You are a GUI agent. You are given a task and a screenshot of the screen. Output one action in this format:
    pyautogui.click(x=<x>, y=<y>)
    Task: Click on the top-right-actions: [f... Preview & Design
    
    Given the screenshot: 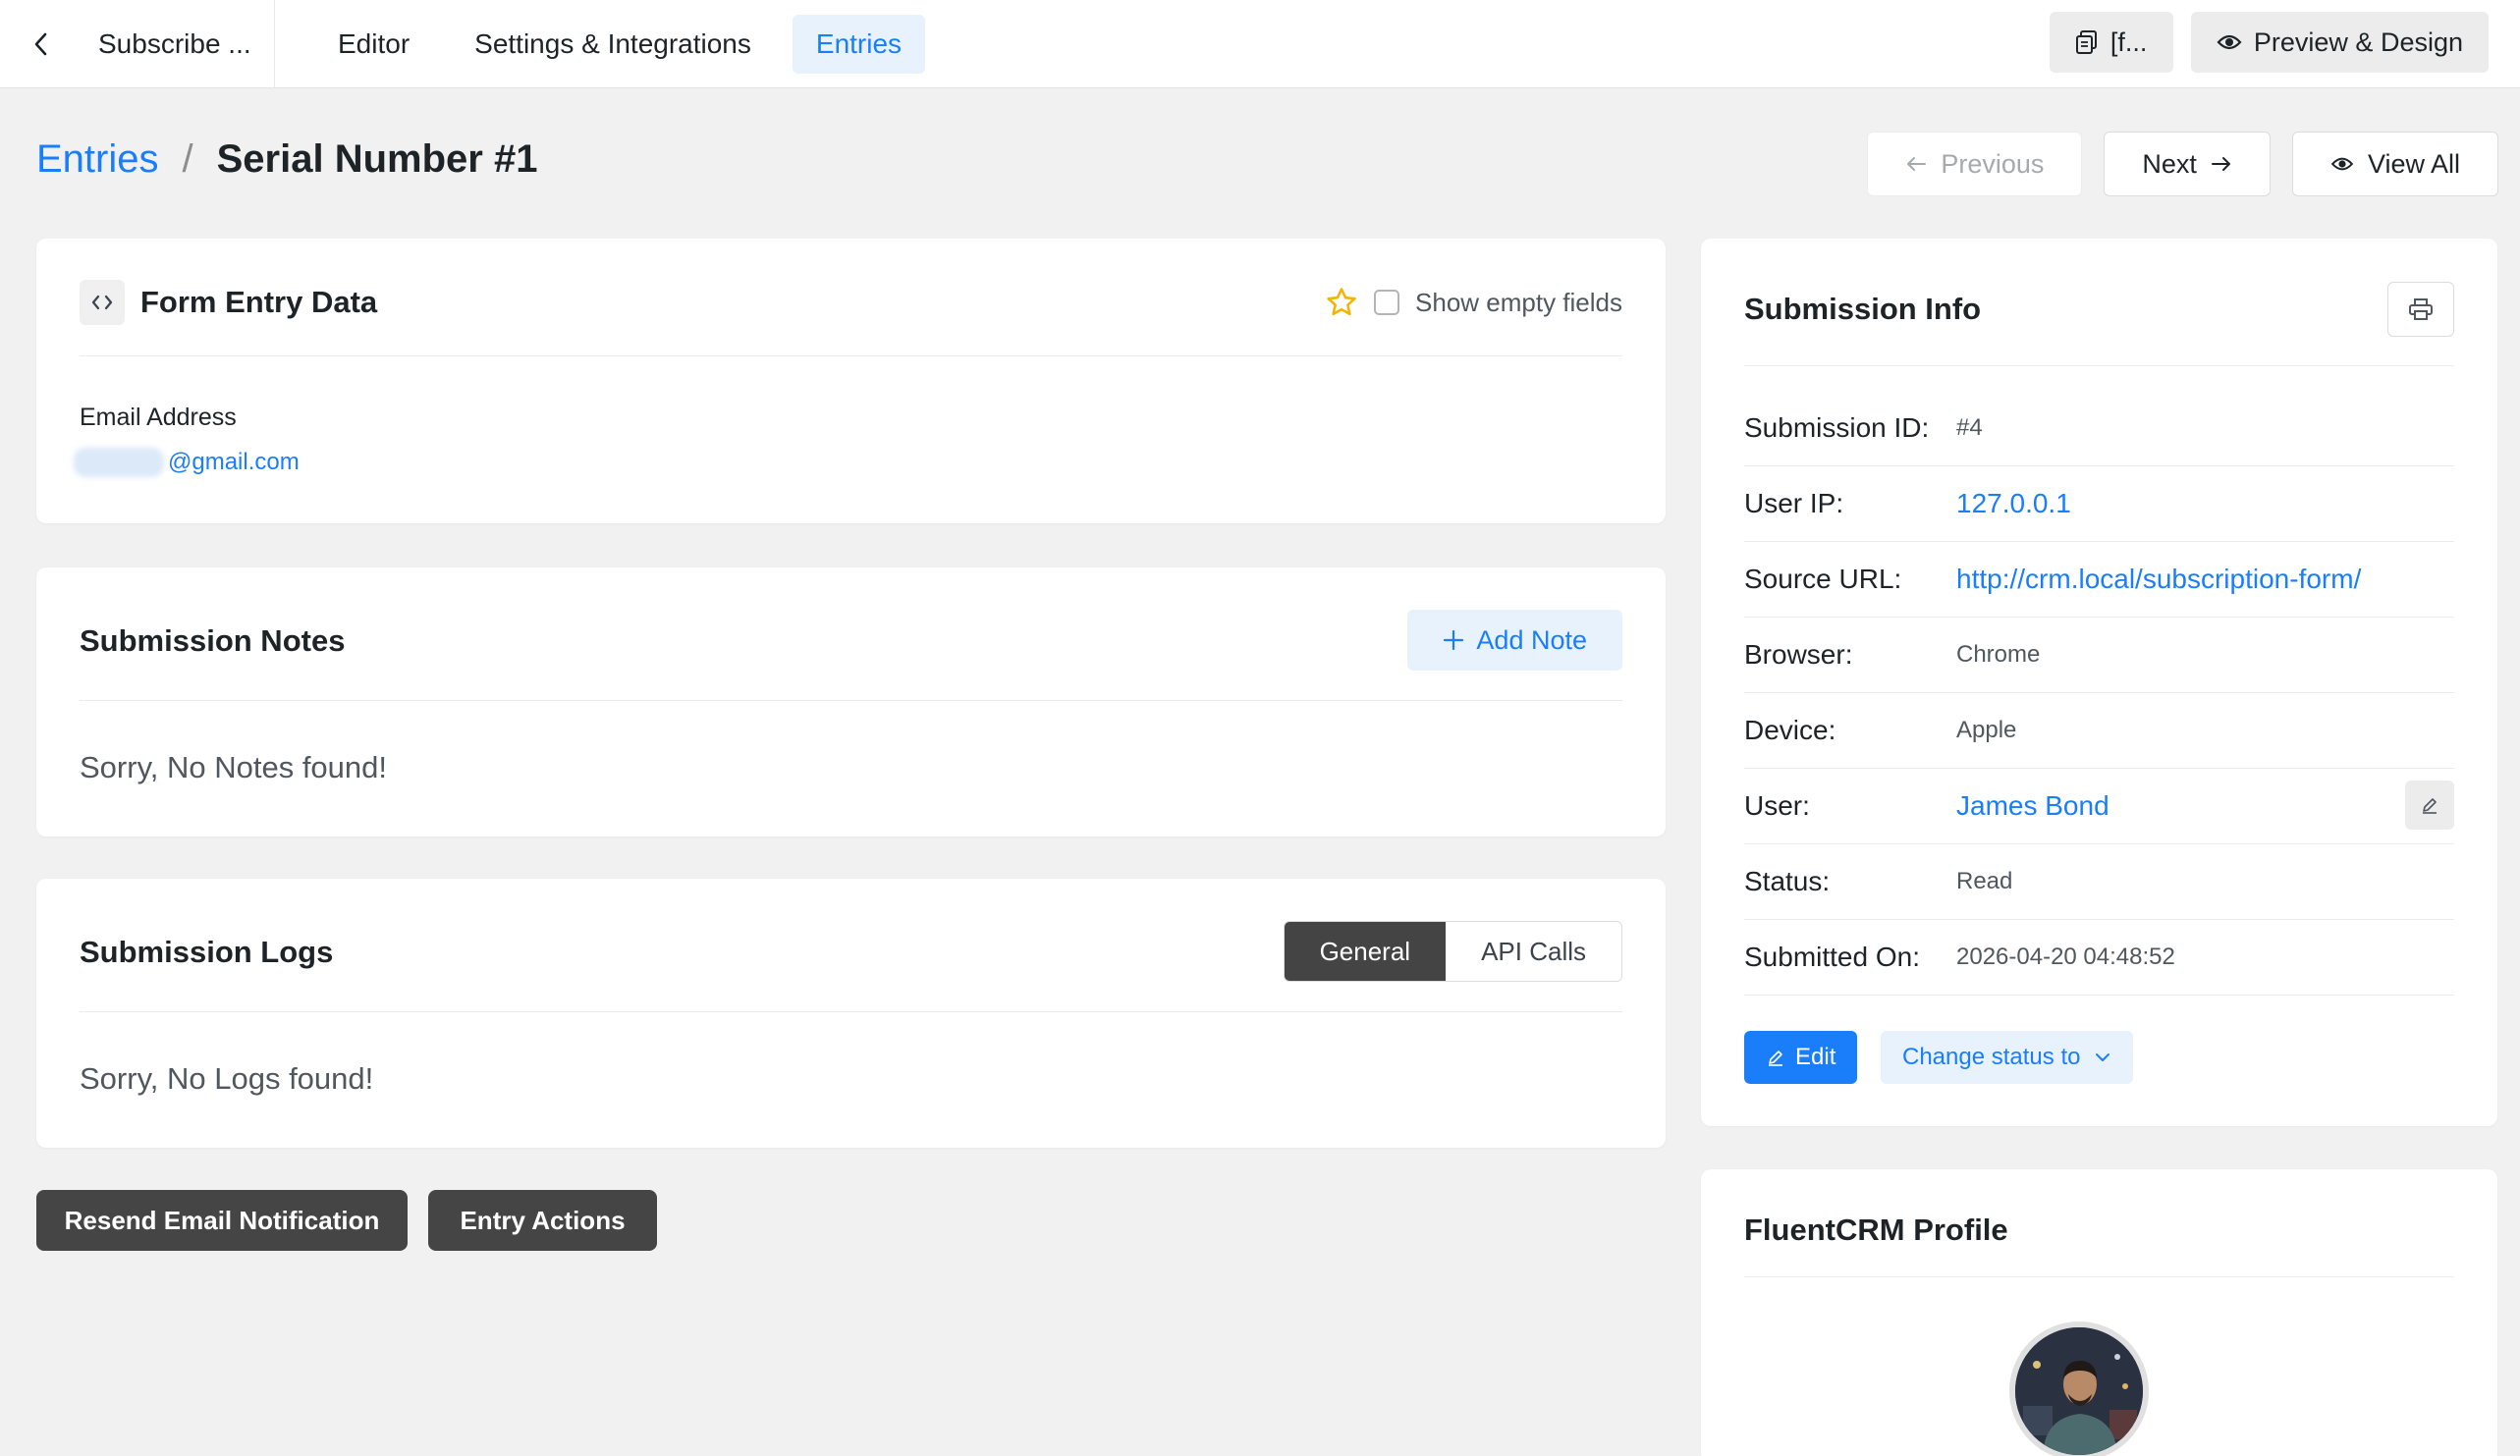 What is the action you would take?
    pyautogui.click(x=2269, y=42)
    